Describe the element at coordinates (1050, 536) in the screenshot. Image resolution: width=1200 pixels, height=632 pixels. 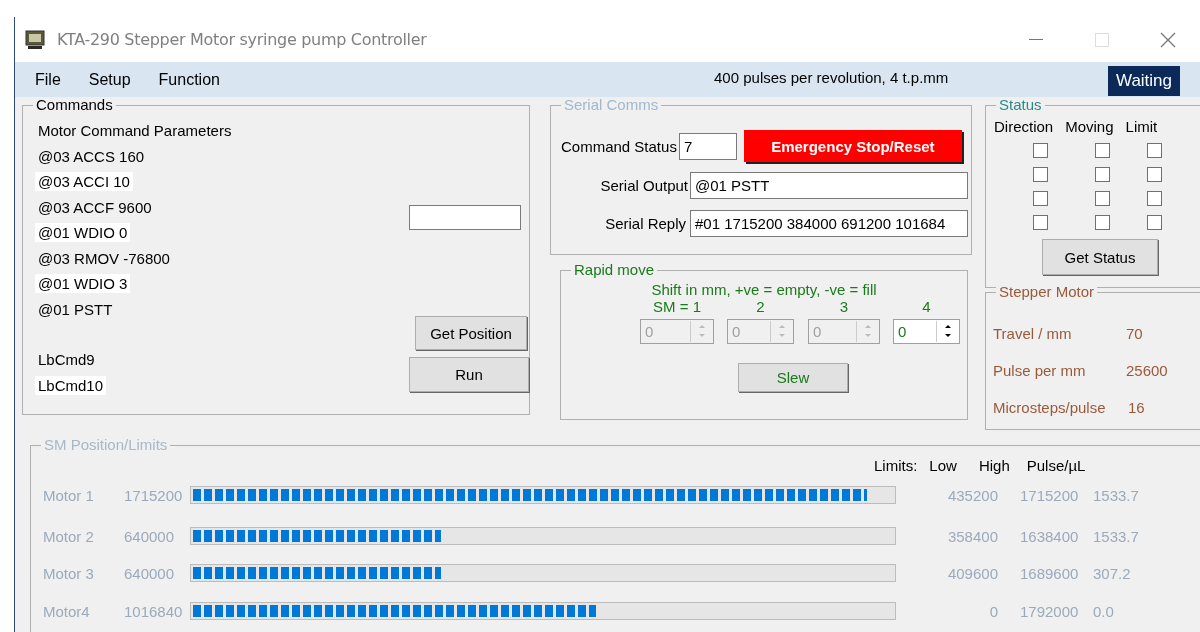
I see `high-limit: 1638400` at that location.